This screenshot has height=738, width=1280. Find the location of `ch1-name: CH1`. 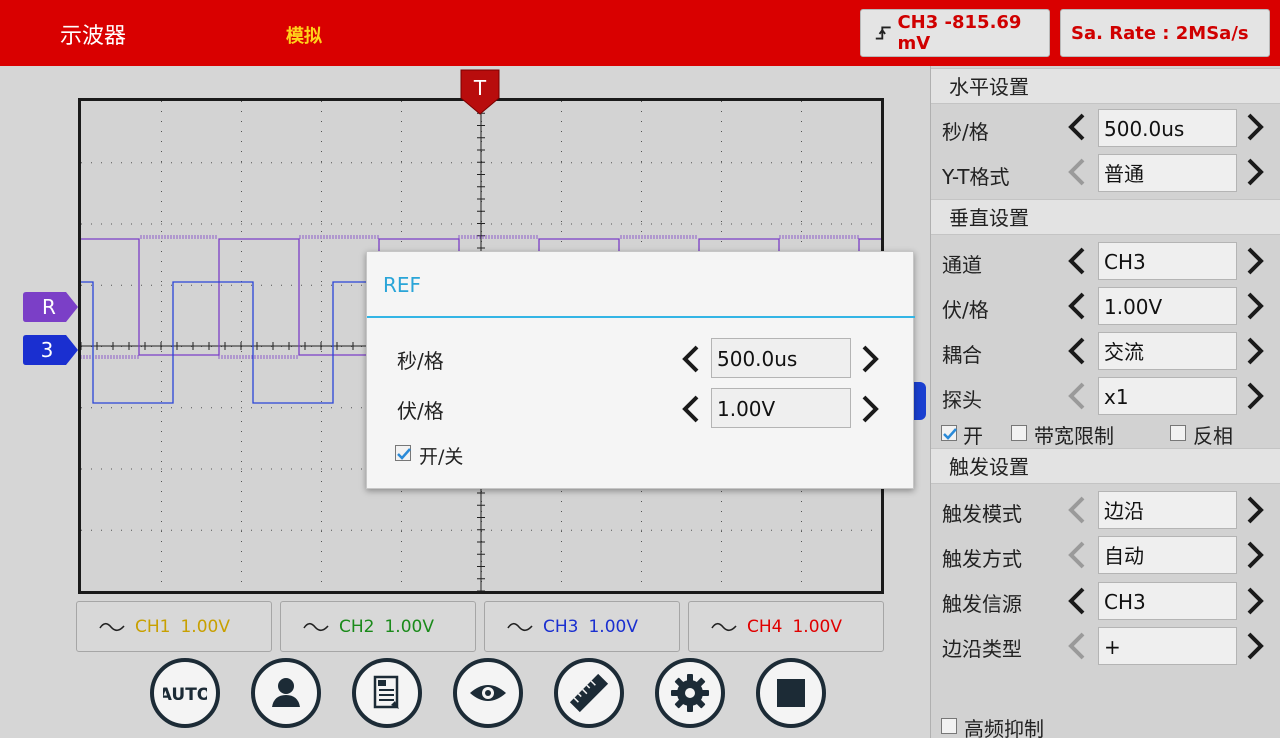

ch1-name: CH1 is located at coordinates (153, 626).